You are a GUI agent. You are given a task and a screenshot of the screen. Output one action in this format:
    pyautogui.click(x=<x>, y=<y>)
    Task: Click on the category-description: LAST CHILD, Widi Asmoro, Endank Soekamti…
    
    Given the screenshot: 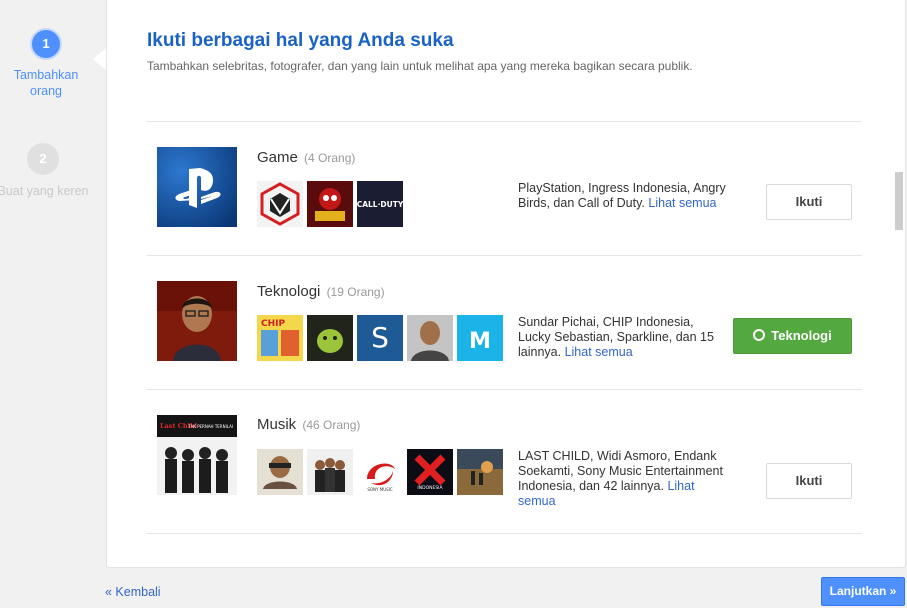 What is the action you would take?
    pyautogui.click(x=623, y=479)
    